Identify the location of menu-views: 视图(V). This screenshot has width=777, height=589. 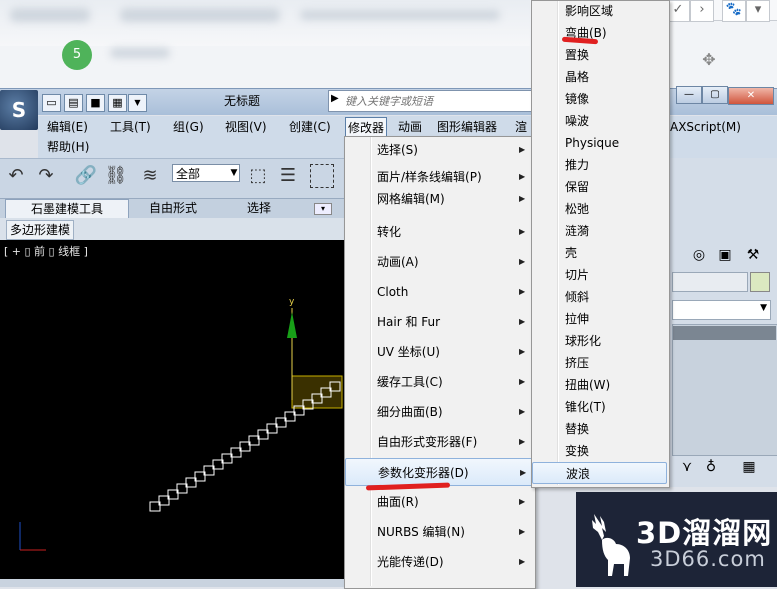
(246, 127).